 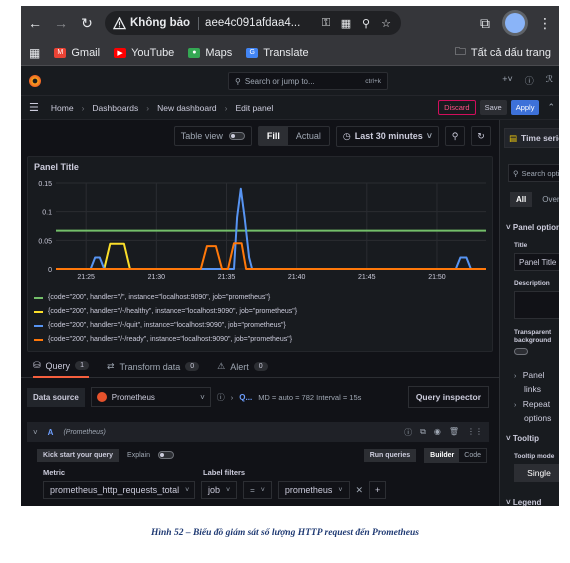 I want to click on panel-title: Panel Title, so click(x=56, y=167).